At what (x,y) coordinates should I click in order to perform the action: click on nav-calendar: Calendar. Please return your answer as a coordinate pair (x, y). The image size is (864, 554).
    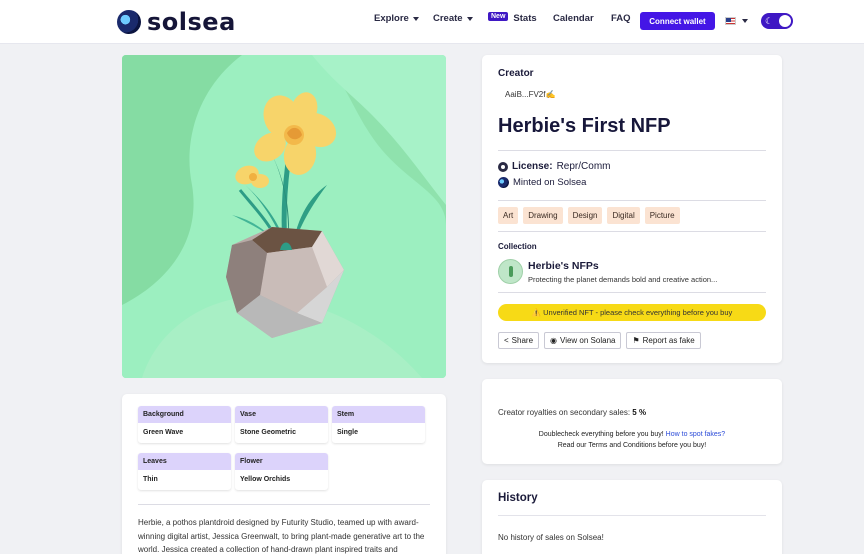
    Looking at the image, I should click on (573, 18).